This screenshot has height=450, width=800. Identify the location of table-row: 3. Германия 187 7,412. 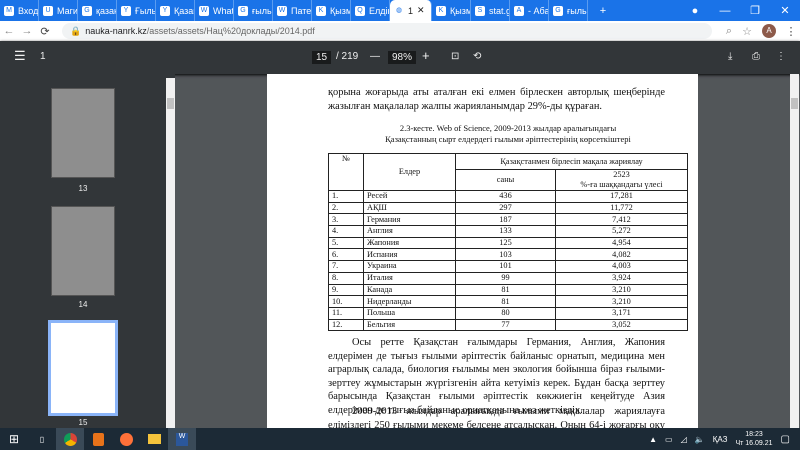
(508, 220).